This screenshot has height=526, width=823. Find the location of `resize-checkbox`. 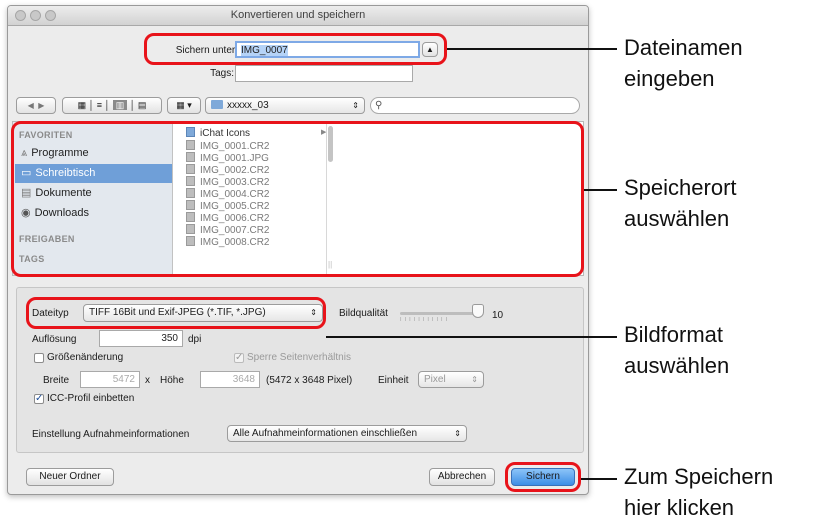

resize-checkbox is located at coordinates (39, 358).